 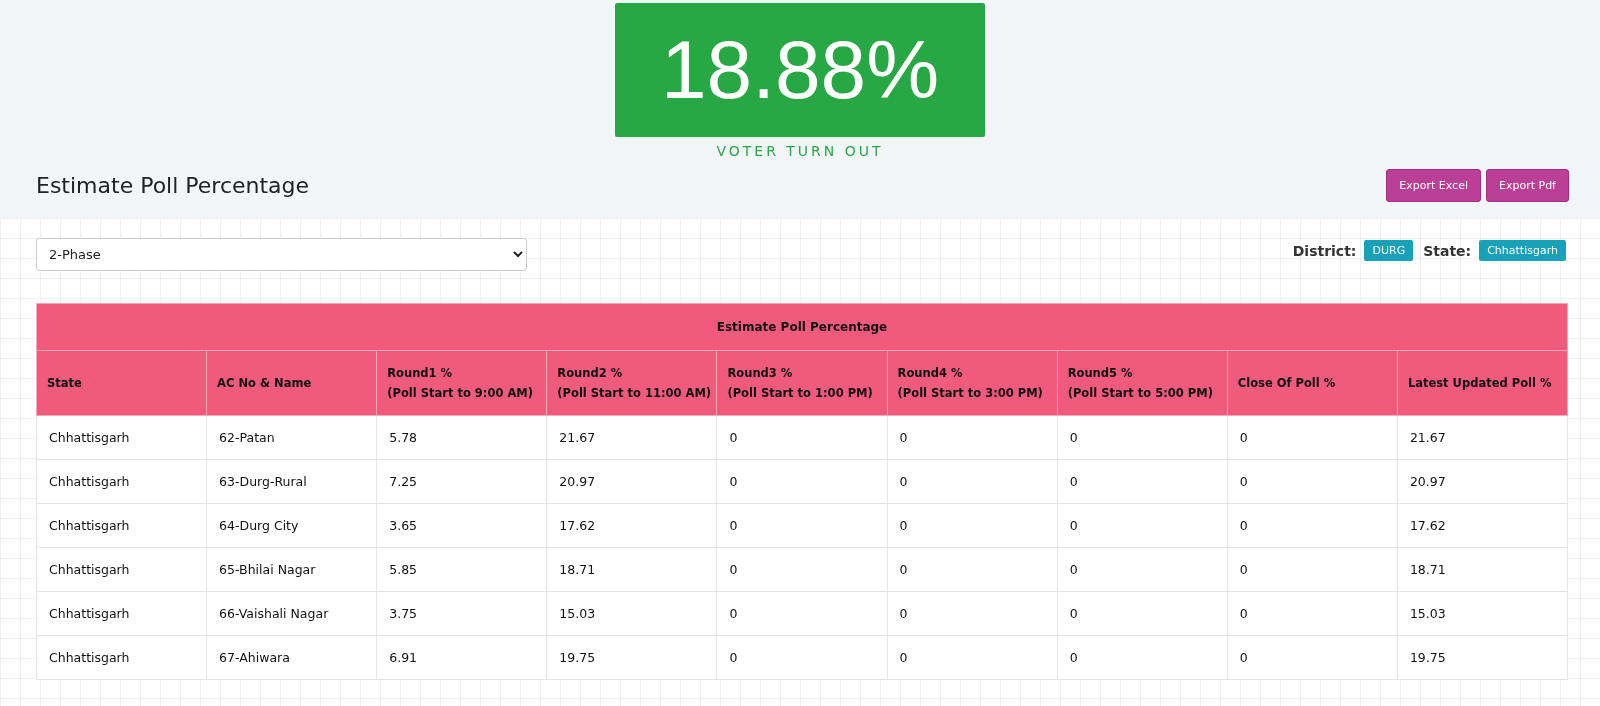 I want to click on column-header: Round2 % (Poll Start to 11:00 AM), so click(x=631, y=383).